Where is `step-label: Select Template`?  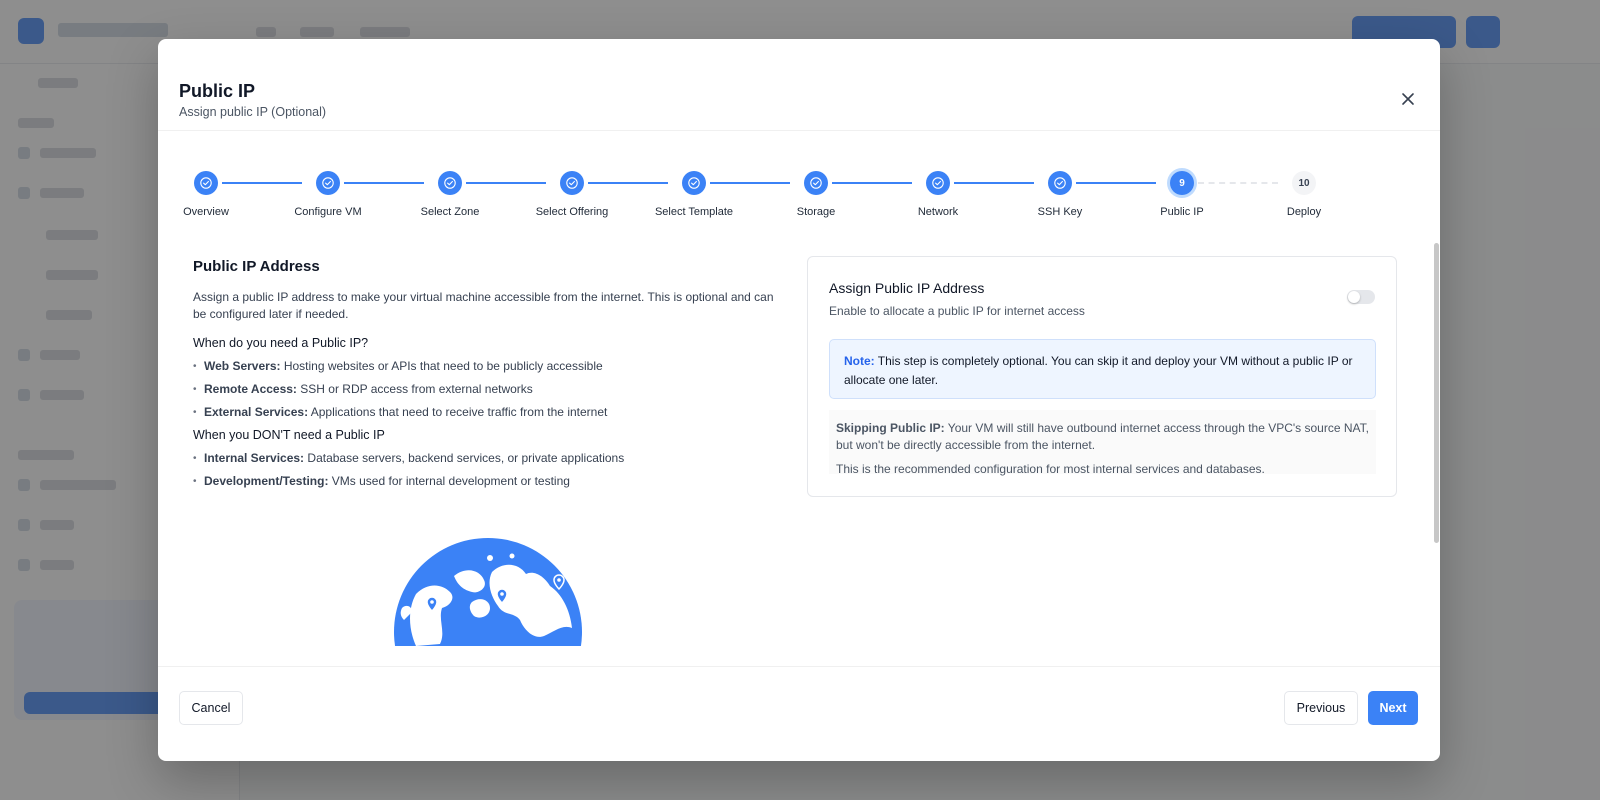 step-label: Select Template is located at coordinates (694, 212).